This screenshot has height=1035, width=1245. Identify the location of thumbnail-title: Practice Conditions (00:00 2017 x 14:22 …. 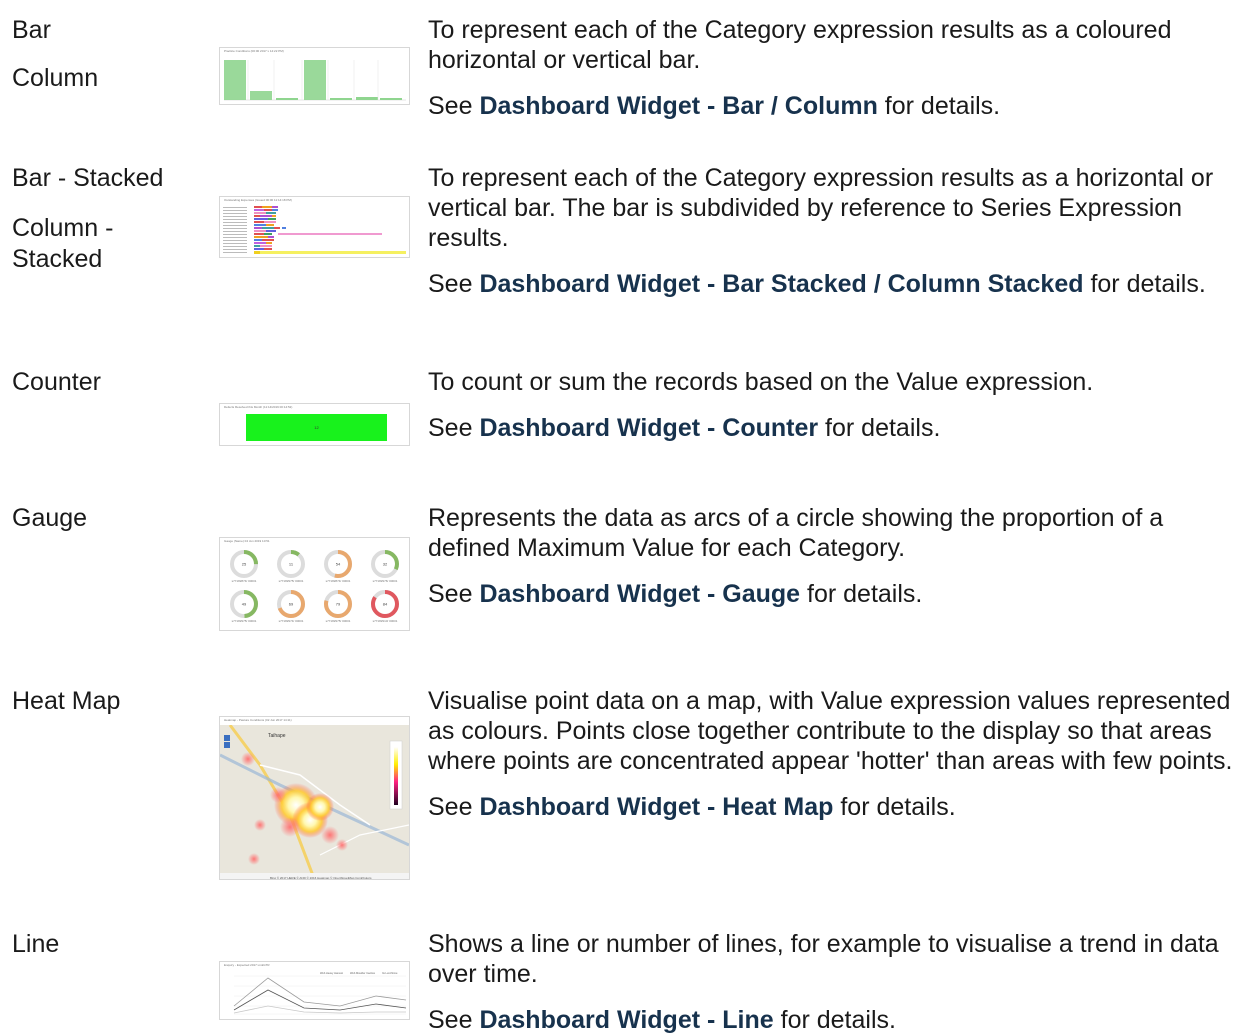
(254, 51).